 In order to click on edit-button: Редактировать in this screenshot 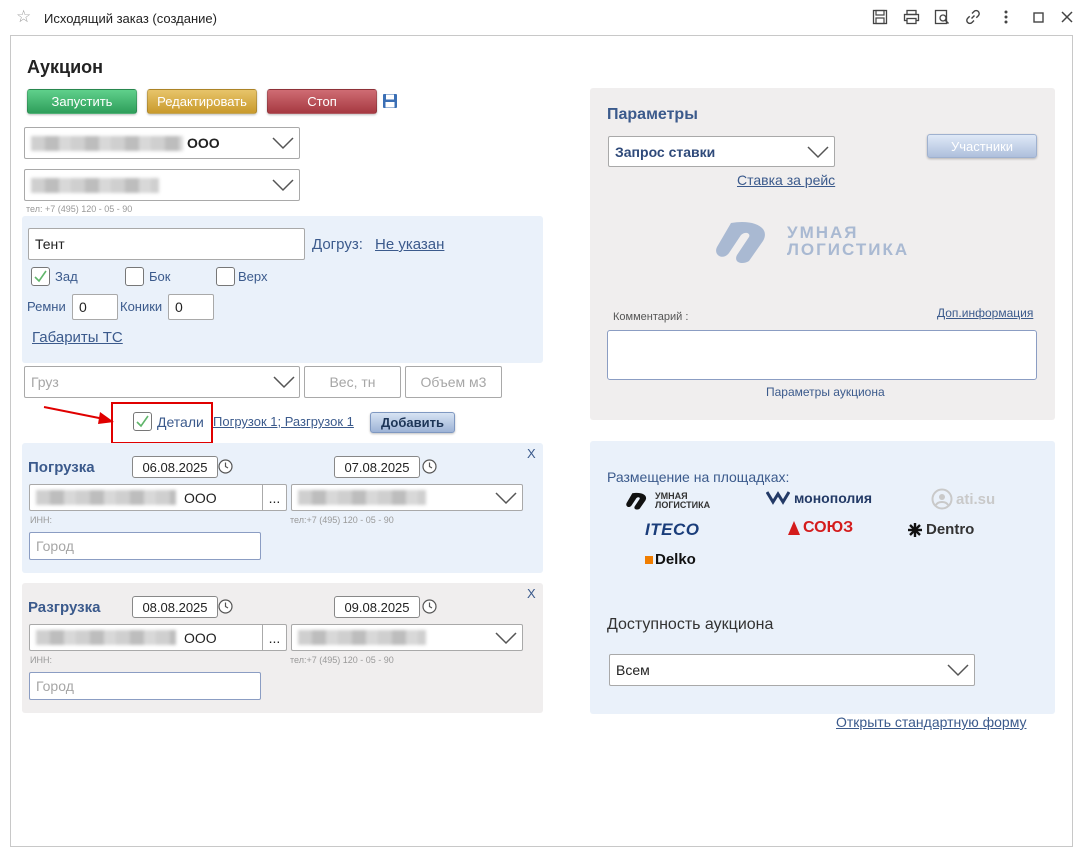, I will do `click(202, 101)`.